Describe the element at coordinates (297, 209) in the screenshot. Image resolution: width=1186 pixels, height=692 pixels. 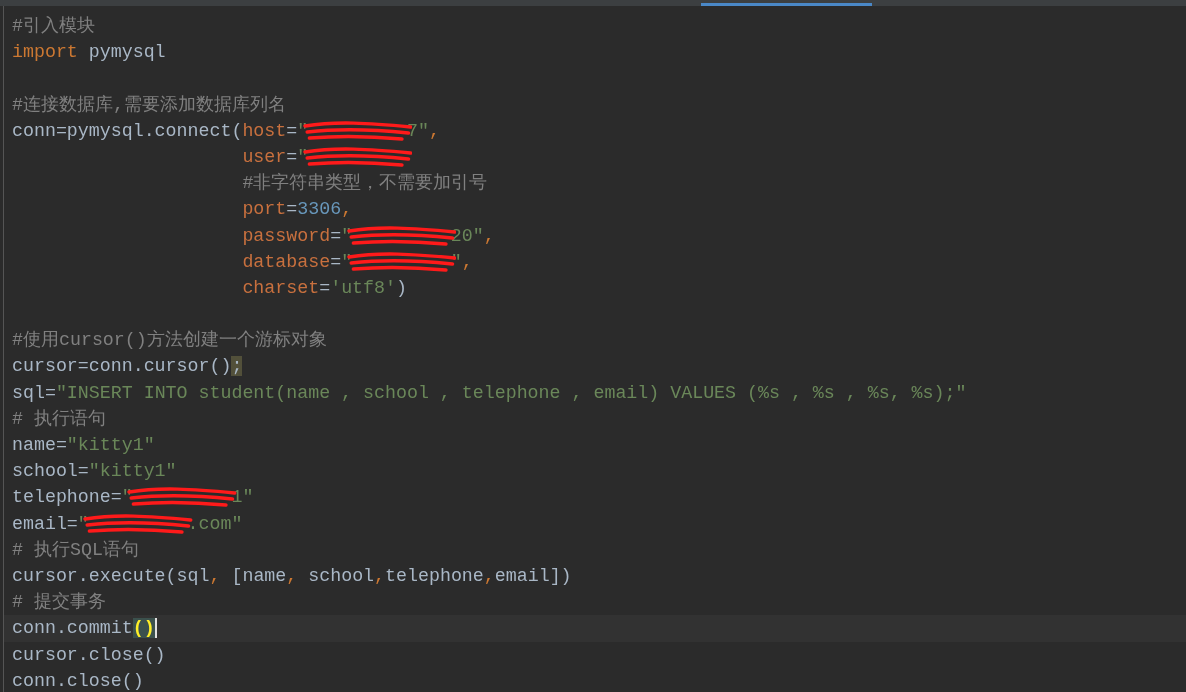
I see `code-line: port=3306,` at that location.